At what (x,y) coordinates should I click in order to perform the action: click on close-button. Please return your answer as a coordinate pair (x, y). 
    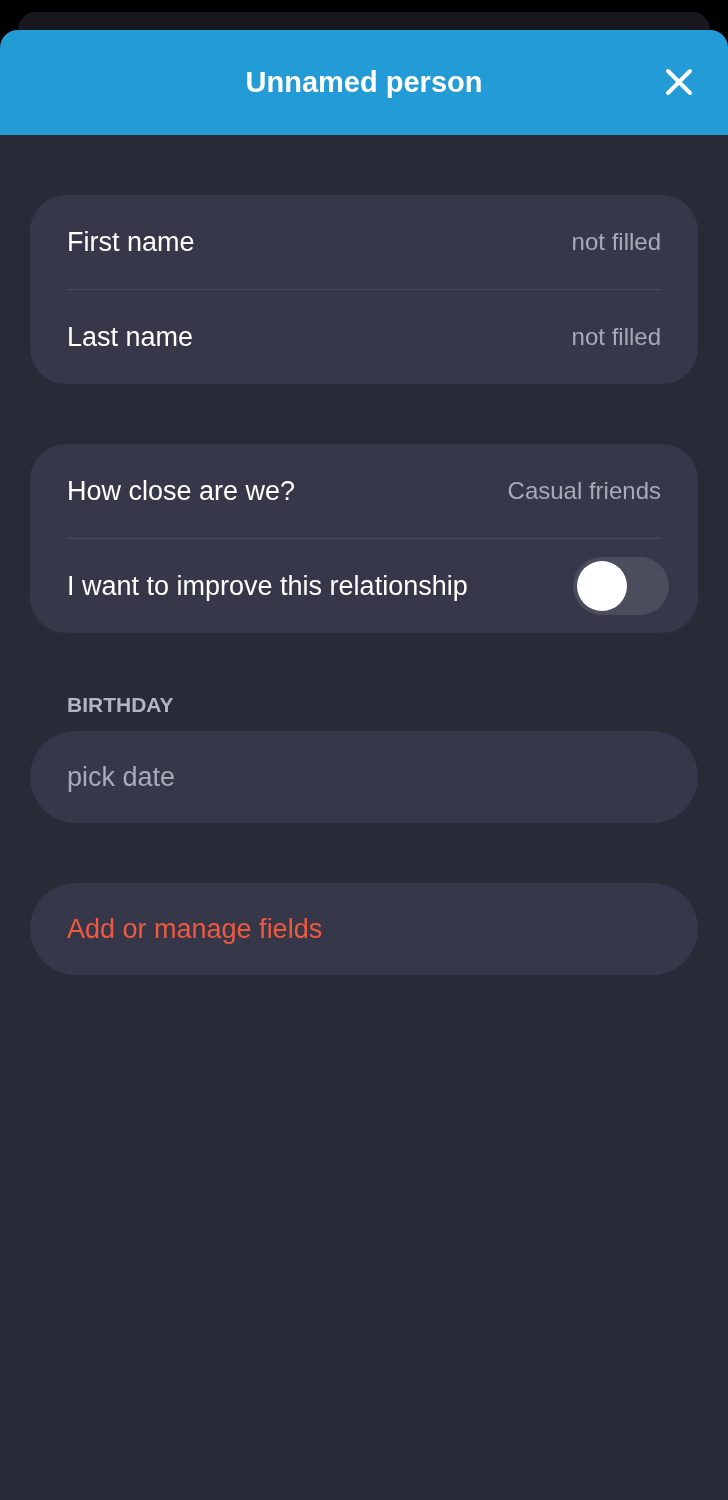
    Looking at the image, I should click on (679, 82).